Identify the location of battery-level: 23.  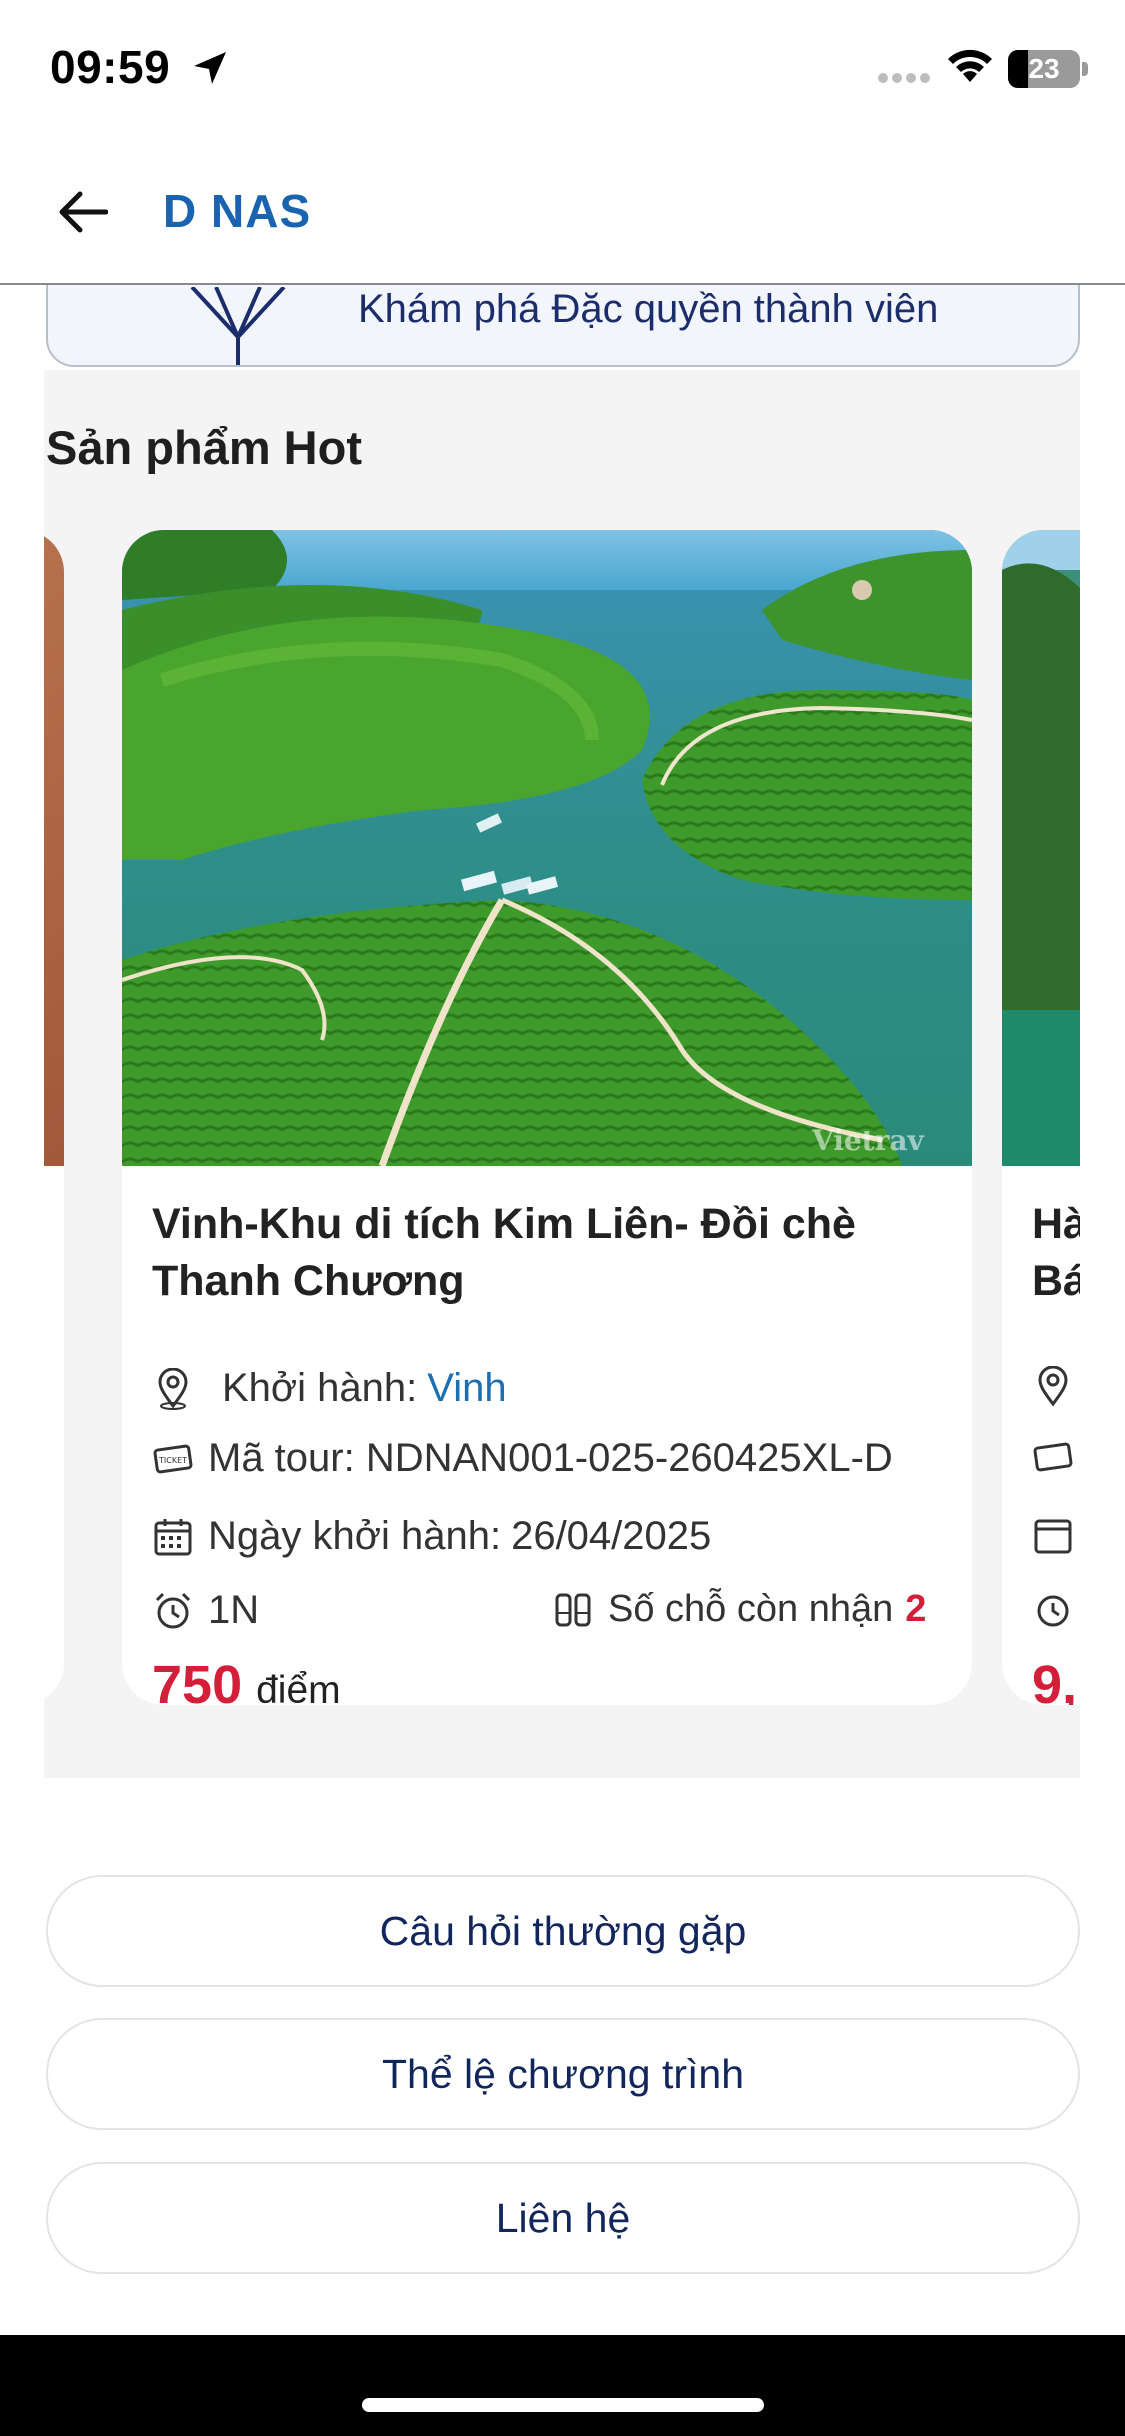
(1044, 68).